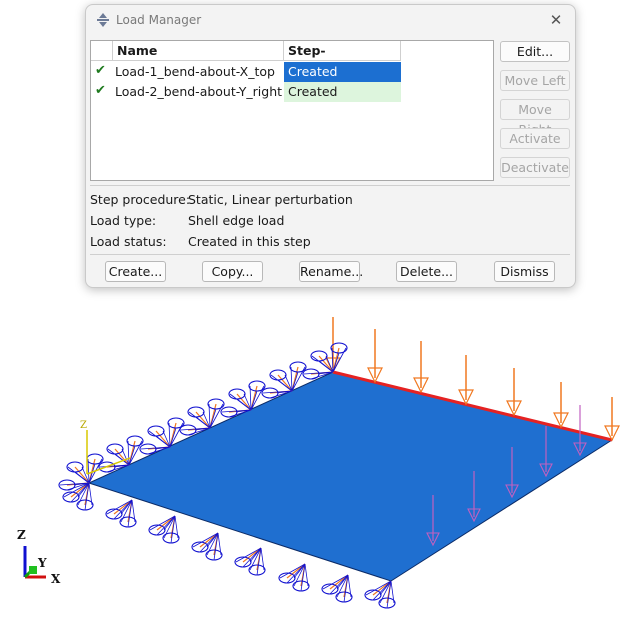 The width and height of the screenshot is (633, 623). I want to click on dialog-titlebar: Load Manager ✕, so click(330, 20).